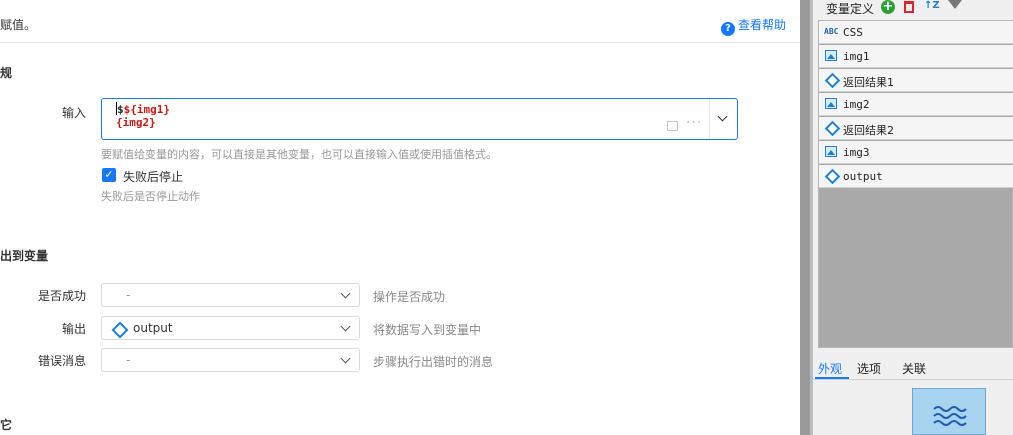 This screenshot has height=435, width=1013. What do you see at coordinates (672, 126) in the screenshot?
I see `expand-icon` at bounding box center [672, 126].